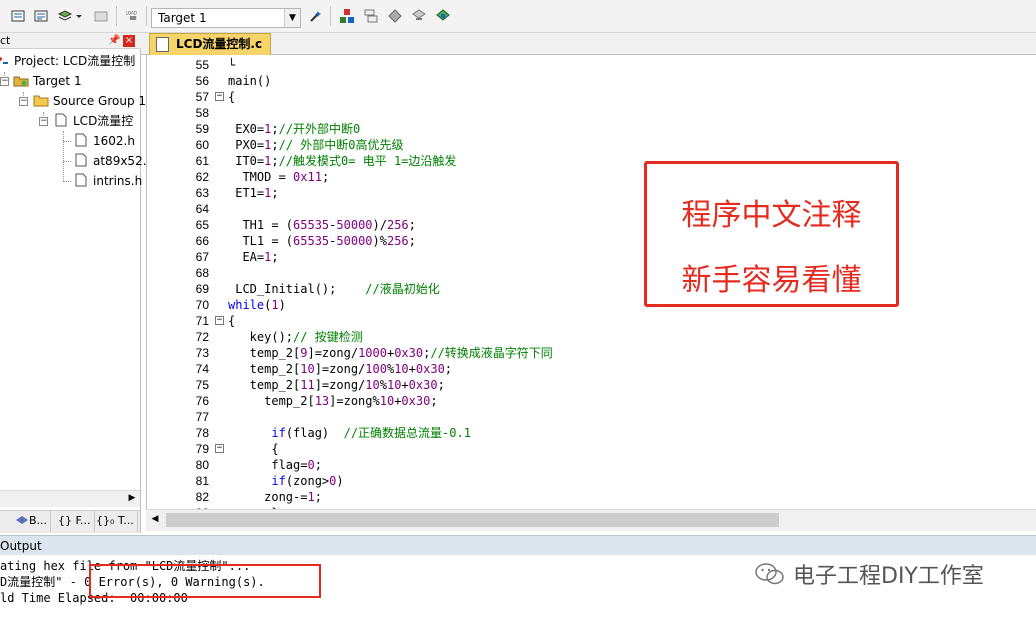  Describe the element at coordinates (342, 161) in the screenshot. I see `code-text: IT0=1;//触发模式0= 电平 1=边沿触发` at that location.